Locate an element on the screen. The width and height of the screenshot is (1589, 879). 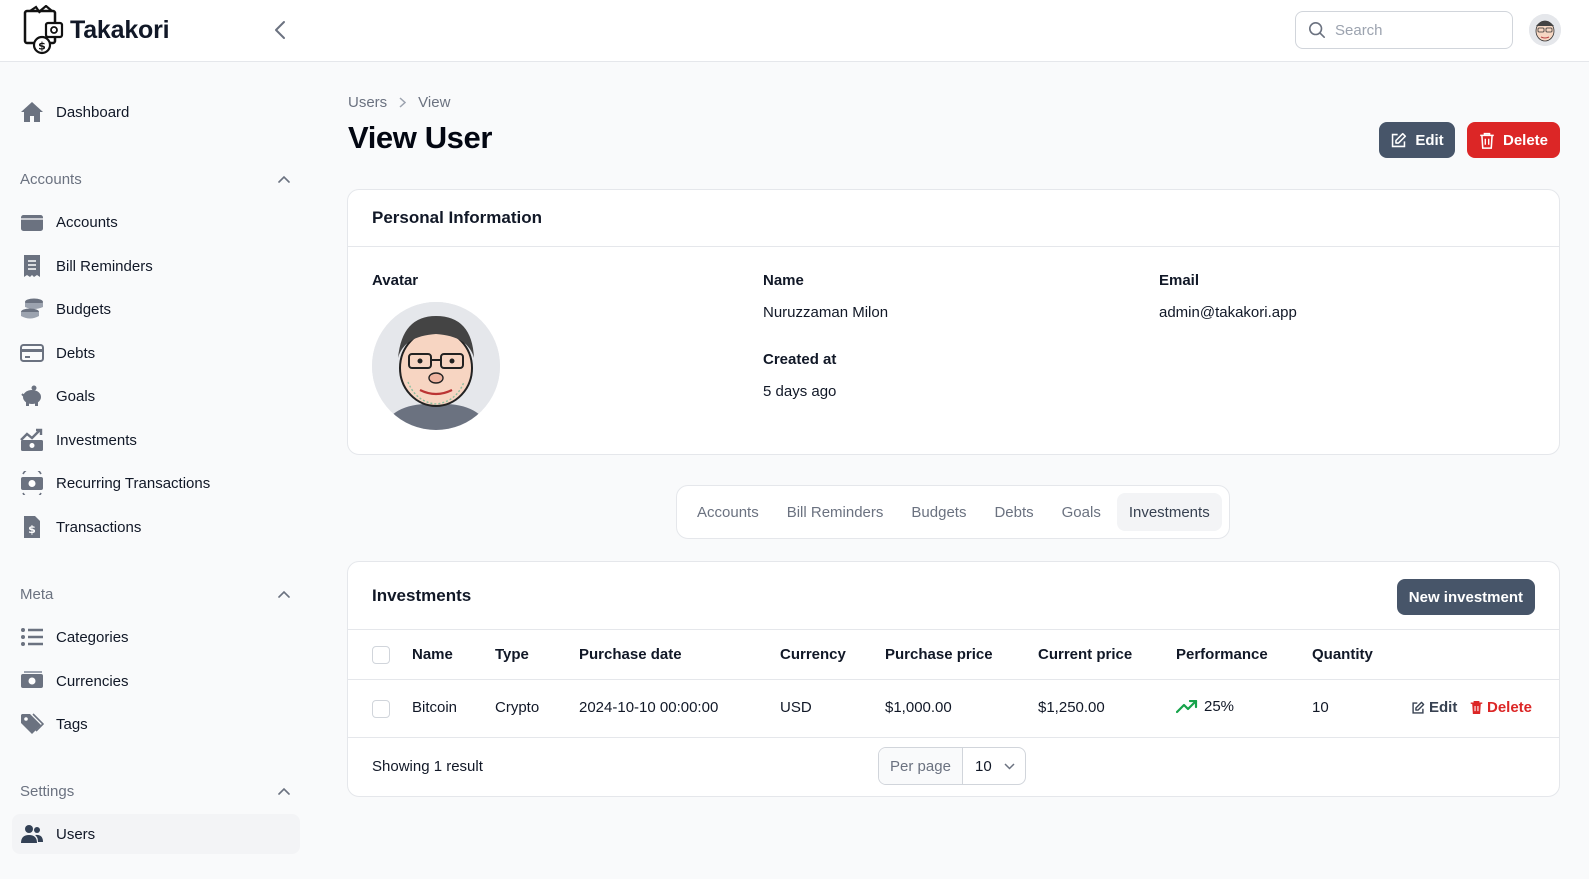
sidebar-item-label: Accounts is located at coordinates (87, 222).